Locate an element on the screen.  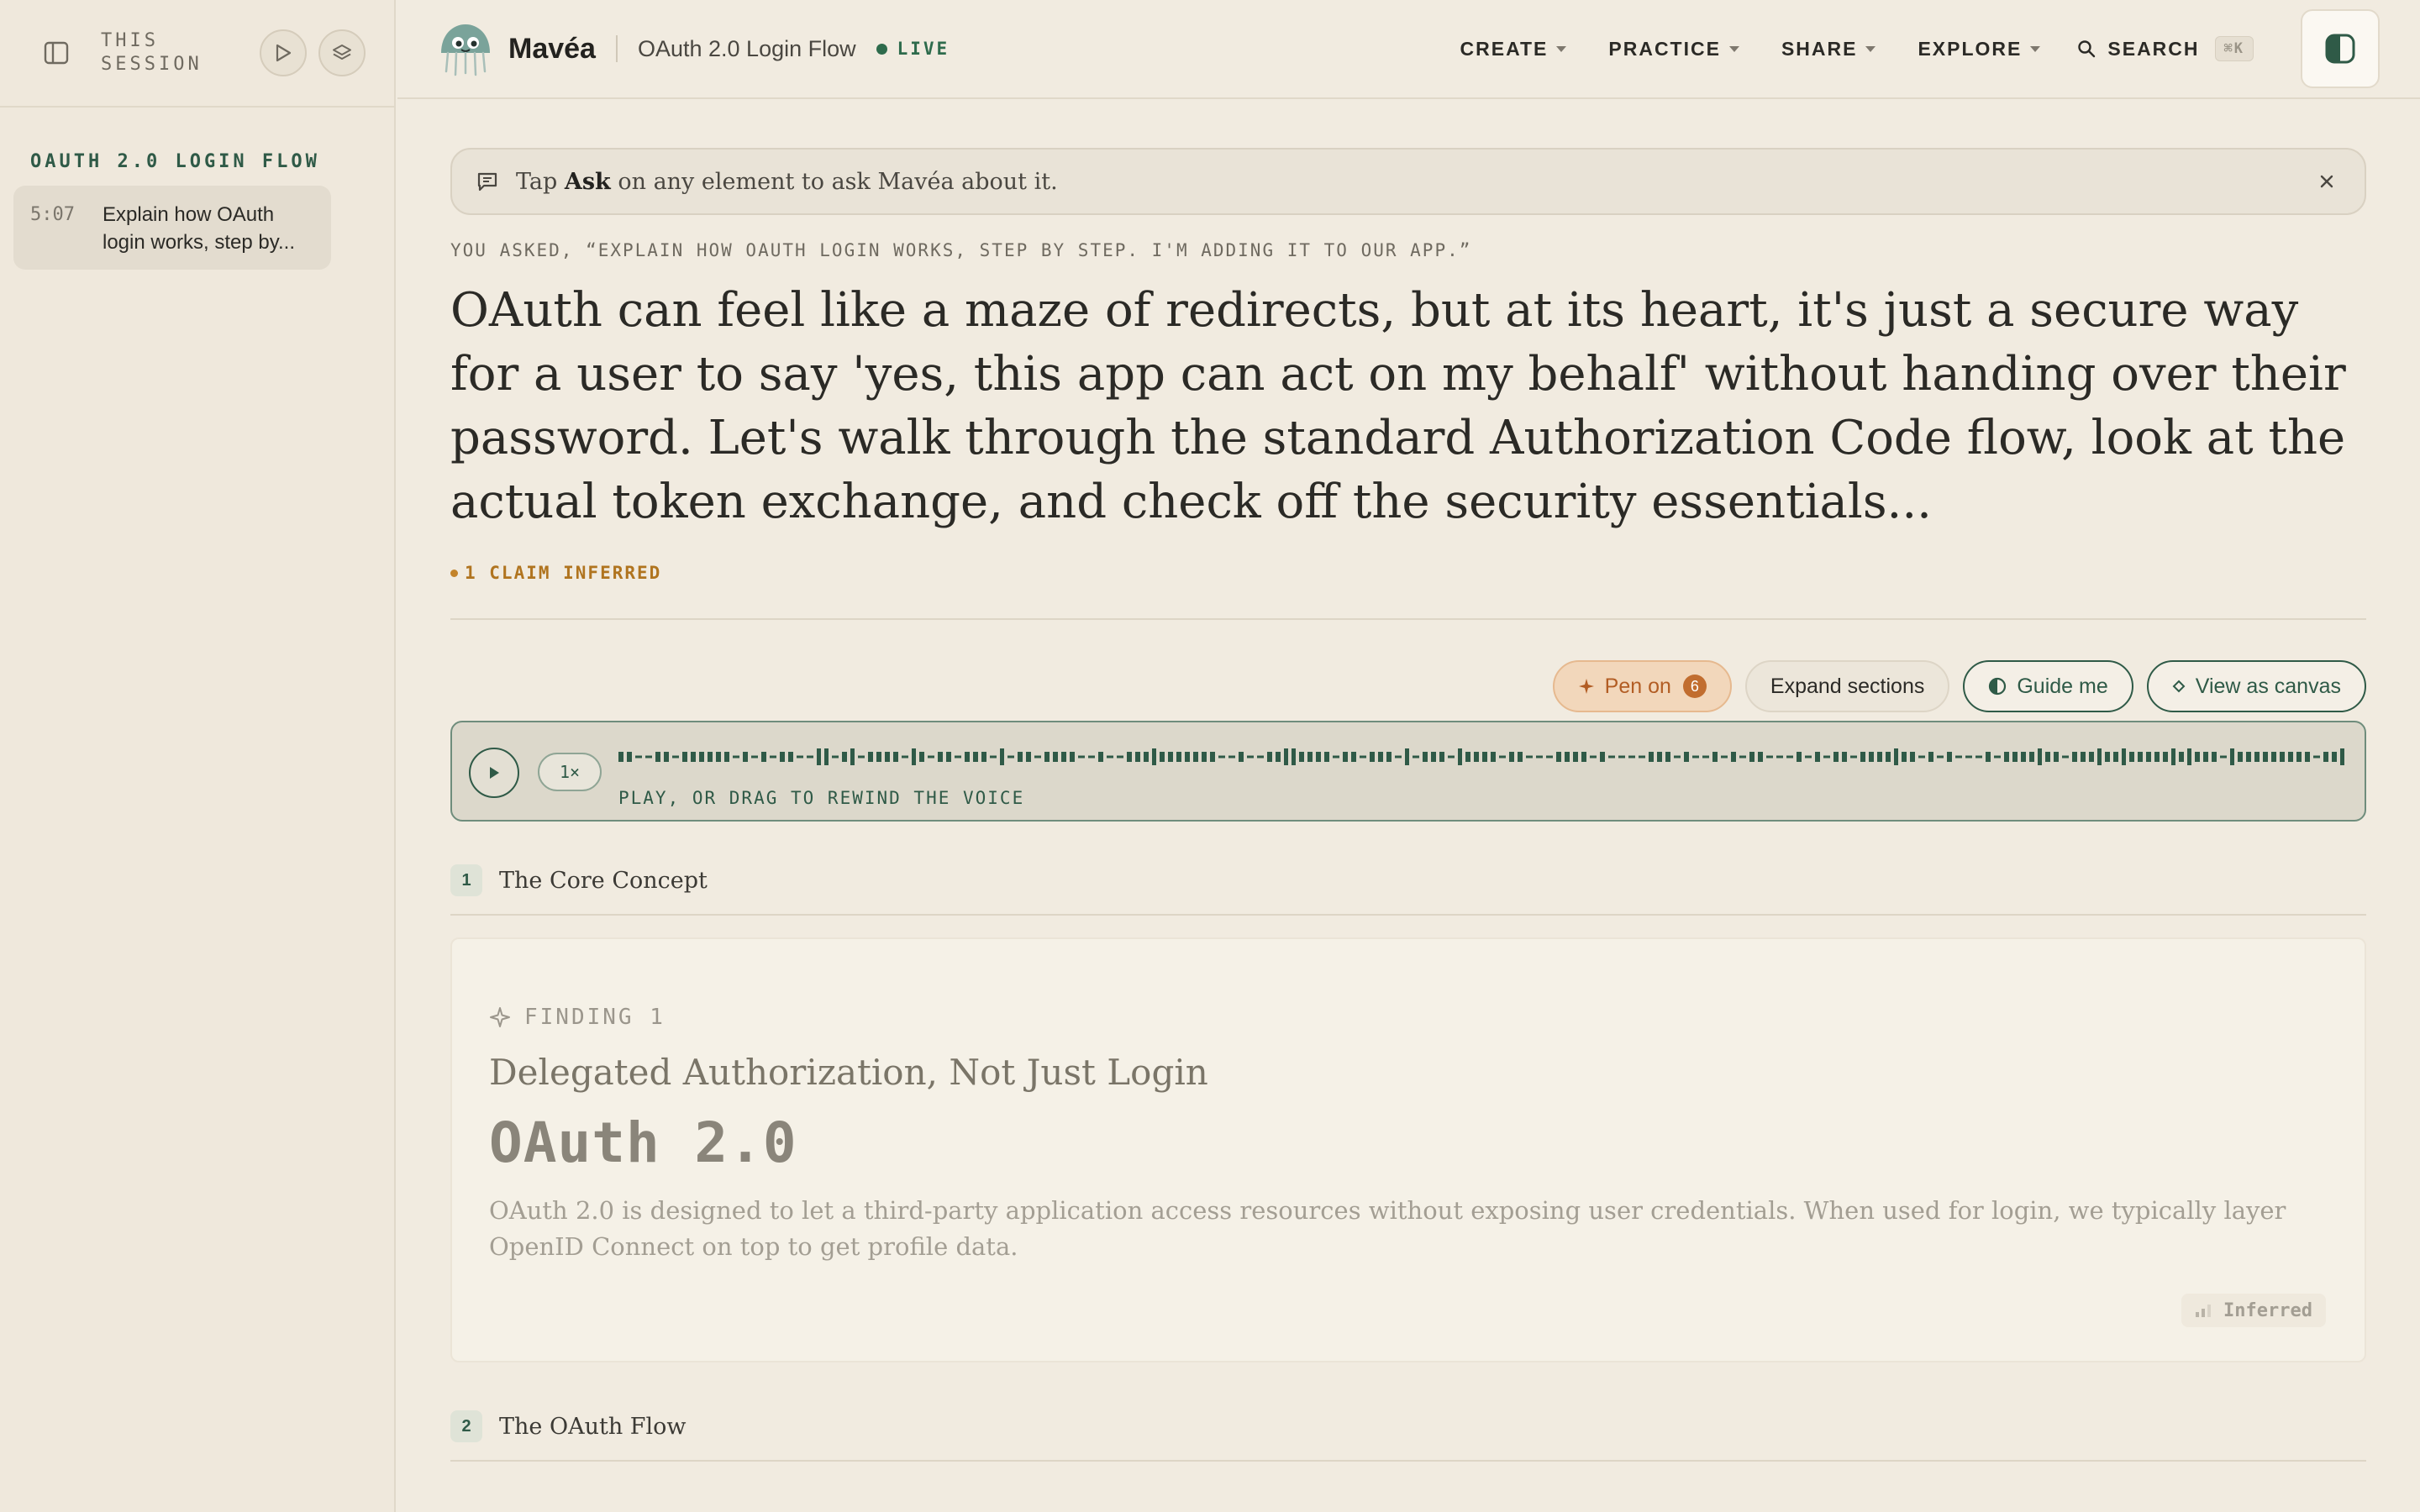
sidebar-header: THIS SESSION is located at coordinates (197, 54).